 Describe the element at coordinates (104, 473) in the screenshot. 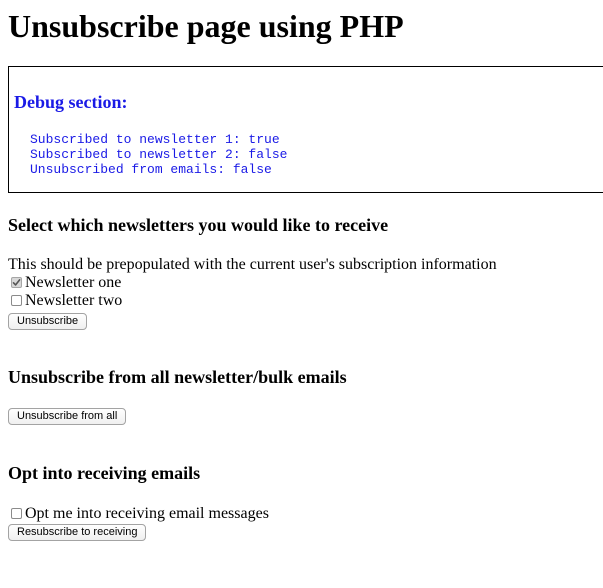

I see `opt-in-heading: Opt into receiving emails` at that location.